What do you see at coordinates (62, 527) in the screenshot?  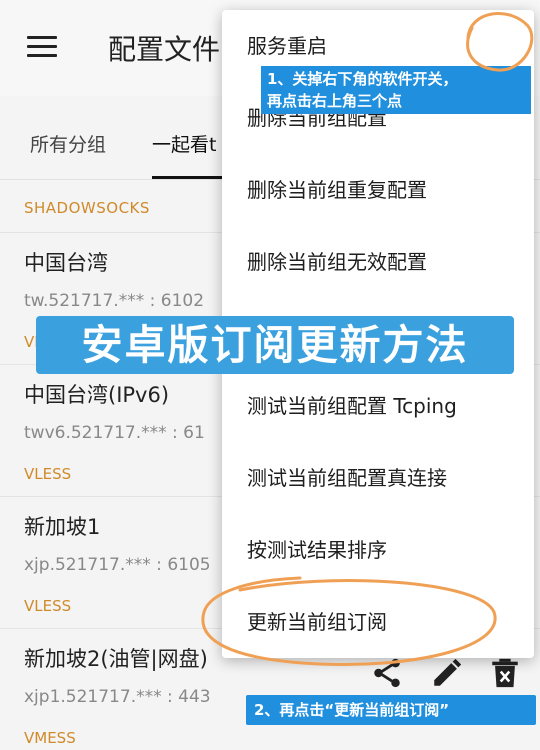 I see `server-name: 新加坡1` at bounding box center [62, 527].